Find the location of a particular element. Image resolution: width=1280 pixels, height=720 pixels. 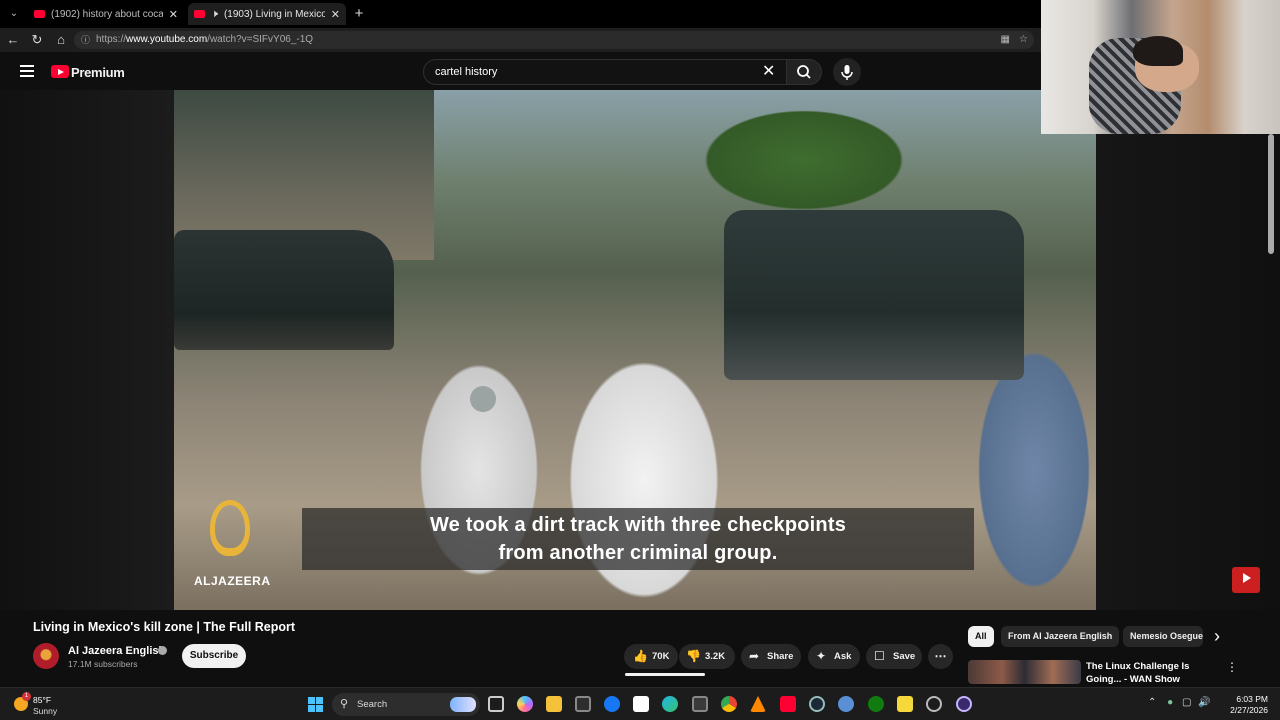

tab-title: (1902) history about cocaine - You is located at coordinates (107, 14).